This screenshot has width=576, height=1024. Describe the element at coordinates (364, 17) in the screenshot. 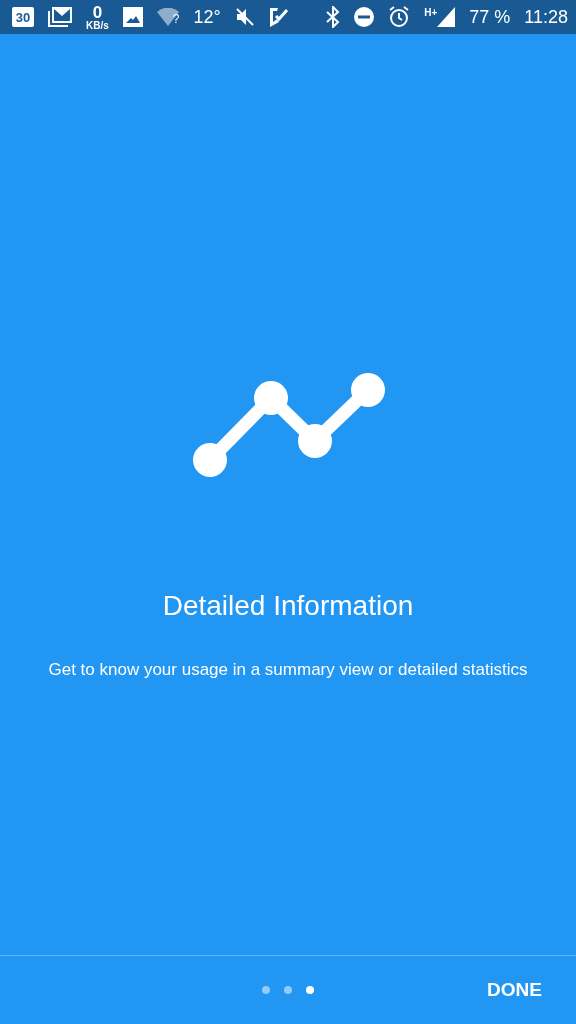

I see `do-not-disturb-icon` at that location.